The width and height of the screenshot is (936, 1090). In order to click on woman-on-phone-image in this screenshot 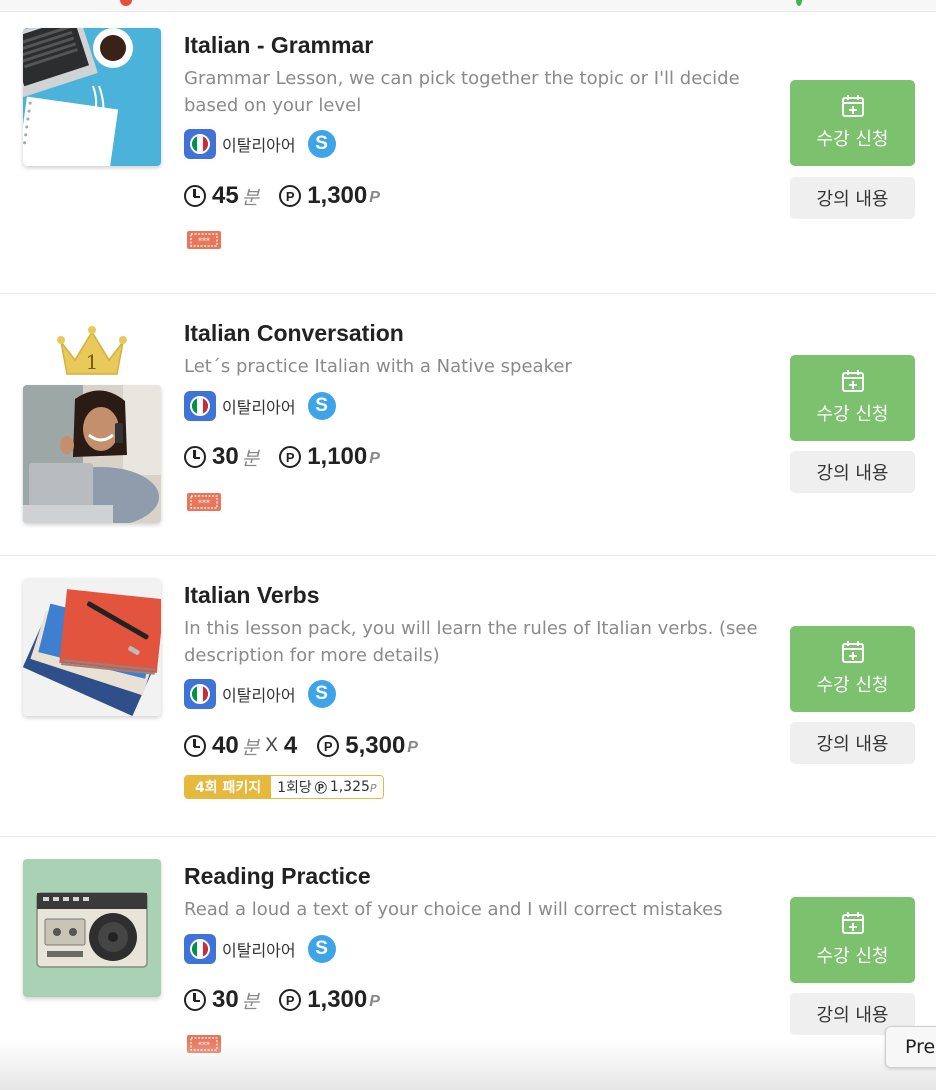, I will do `click(92, 454)`.